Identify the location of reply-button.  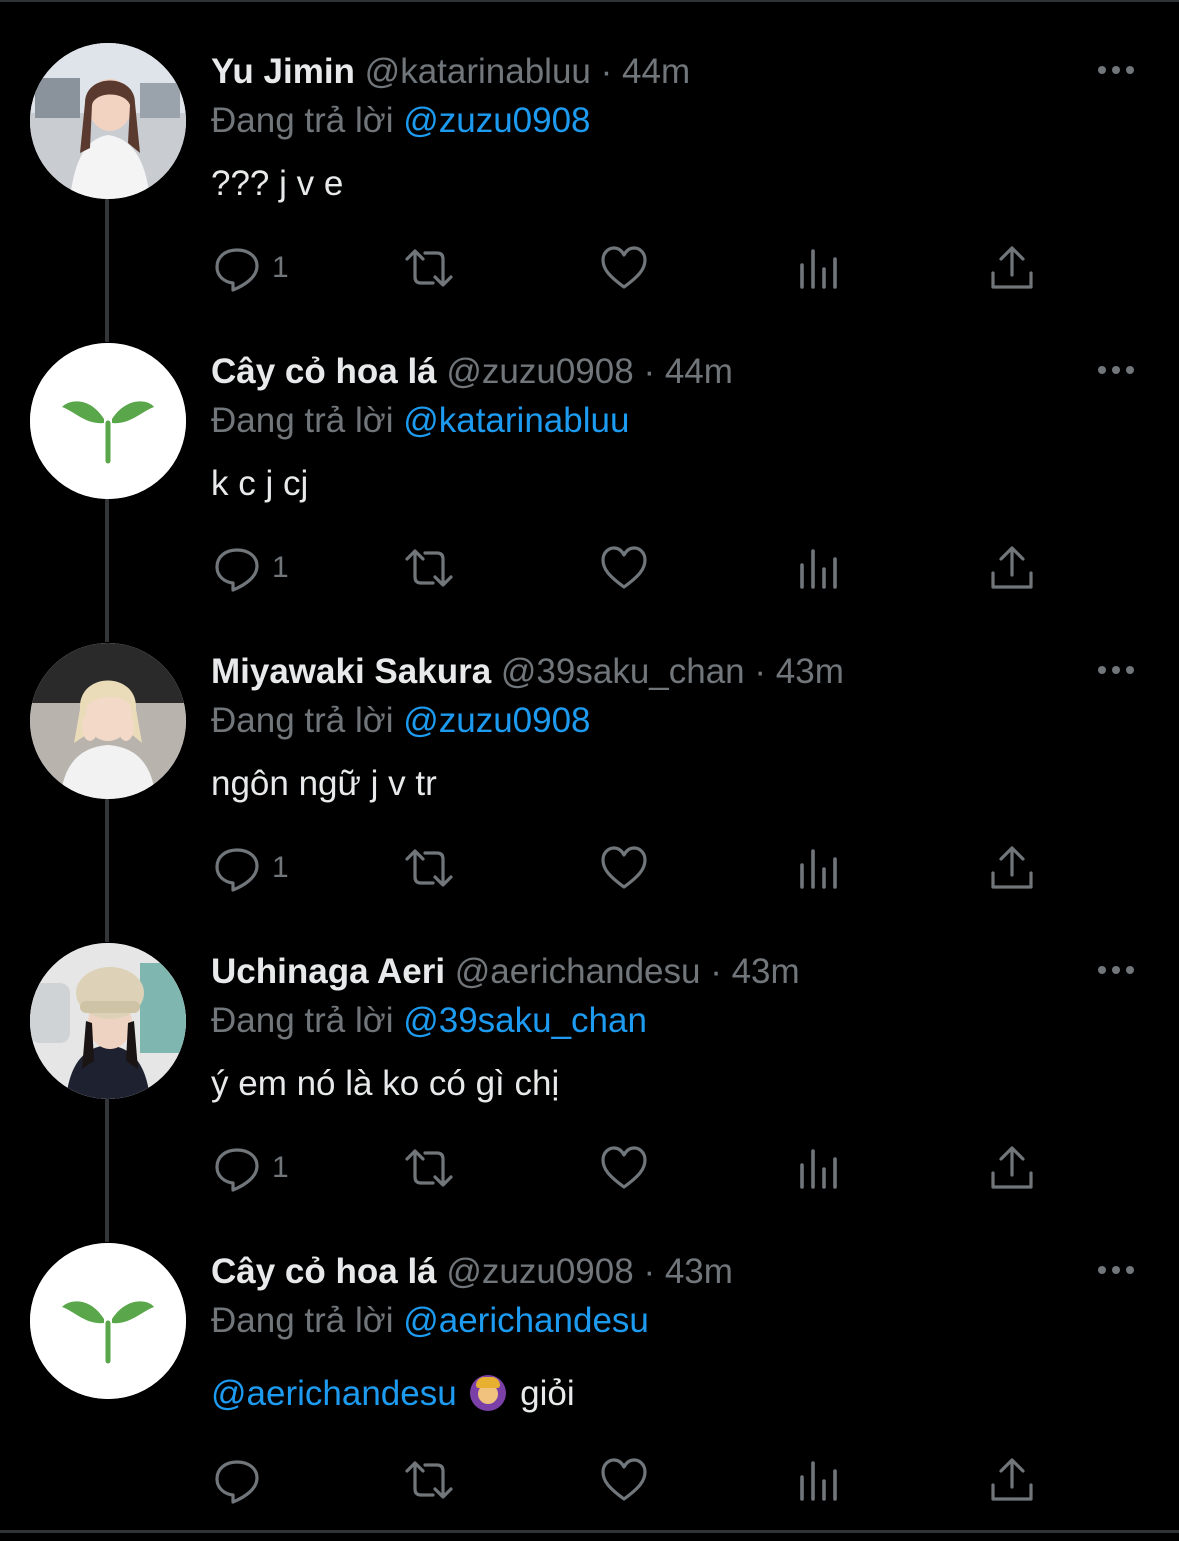
(237, 1480).